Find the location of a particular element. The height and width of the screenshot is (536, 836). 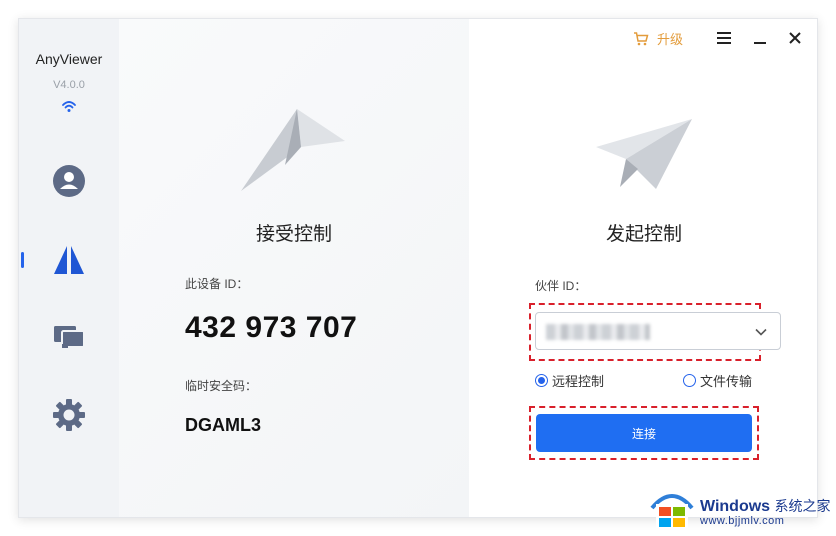

partner-id-label: 伙伴 ID： is located at coordinates (561, 286).